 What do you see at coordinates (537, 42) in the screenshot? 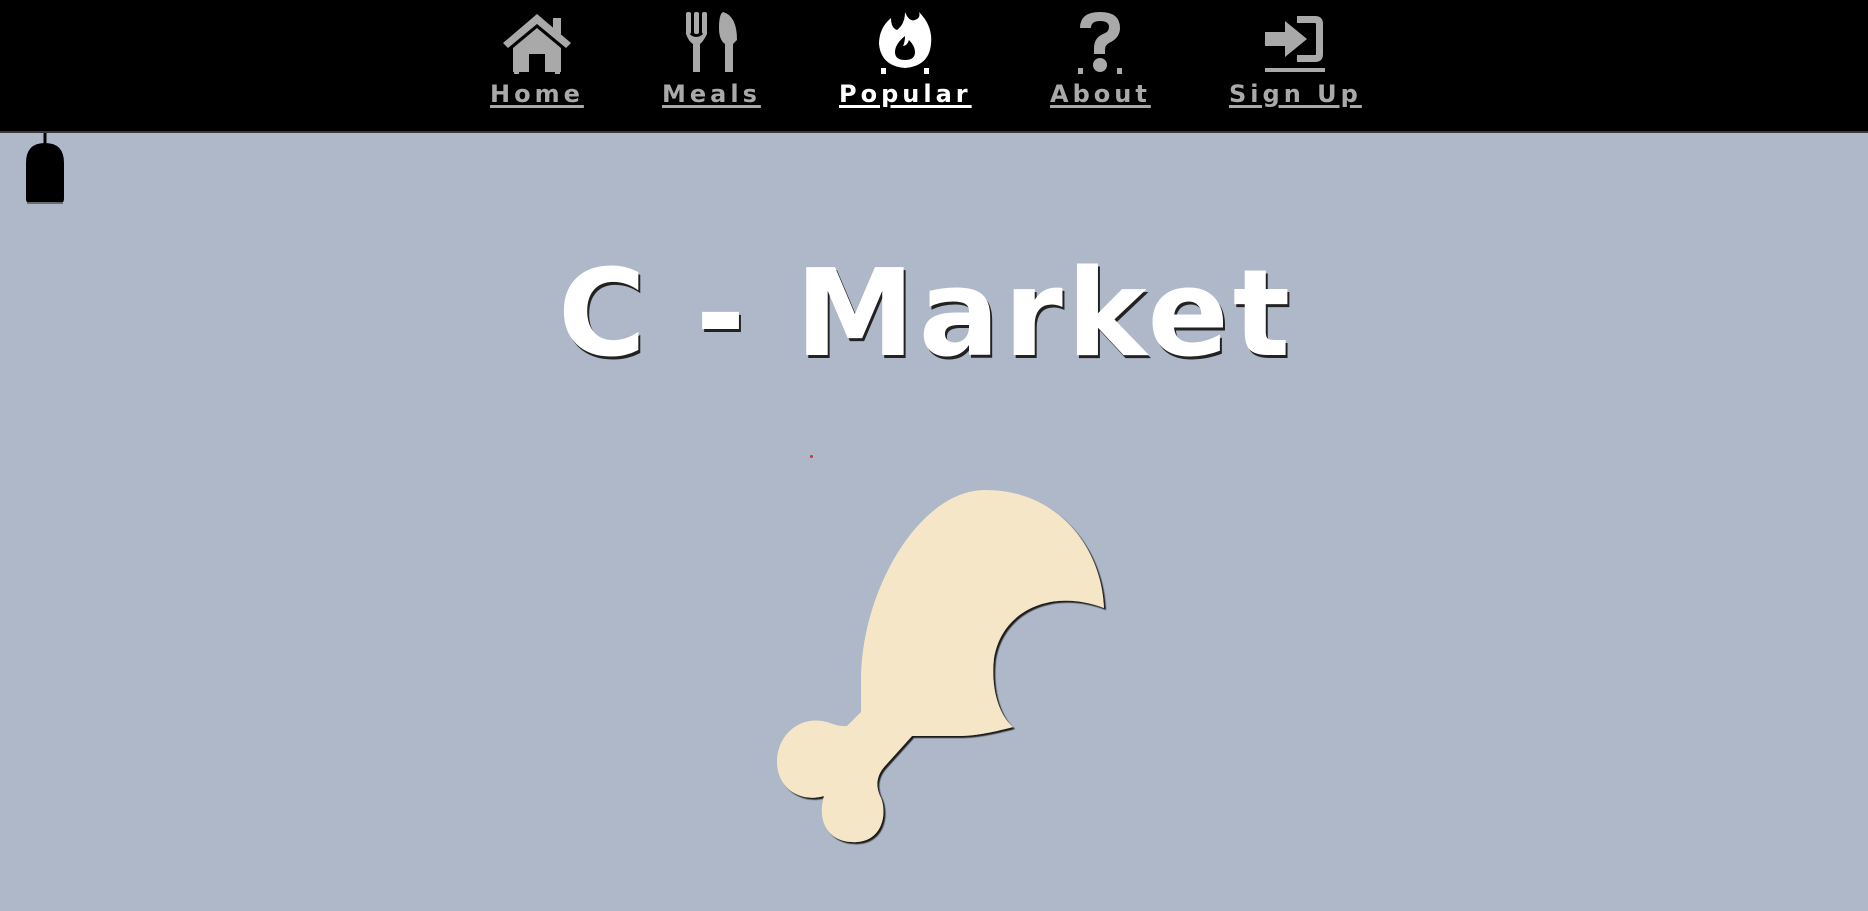
I see `home-icon` at bounding box center [537, 42].